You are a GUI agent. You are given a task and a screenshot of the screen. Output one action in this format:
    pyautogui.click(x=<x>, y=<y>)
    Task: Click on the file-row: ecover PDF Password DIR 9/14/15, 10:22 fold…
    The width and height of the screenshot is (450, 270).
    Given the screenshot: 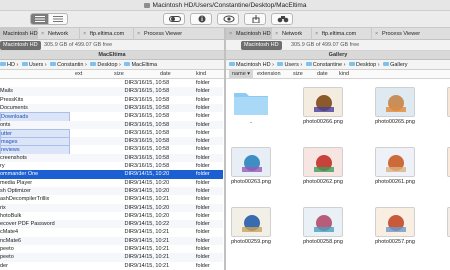 What is the action you would take?
    pyautogui.click(x=111, y=224)
    